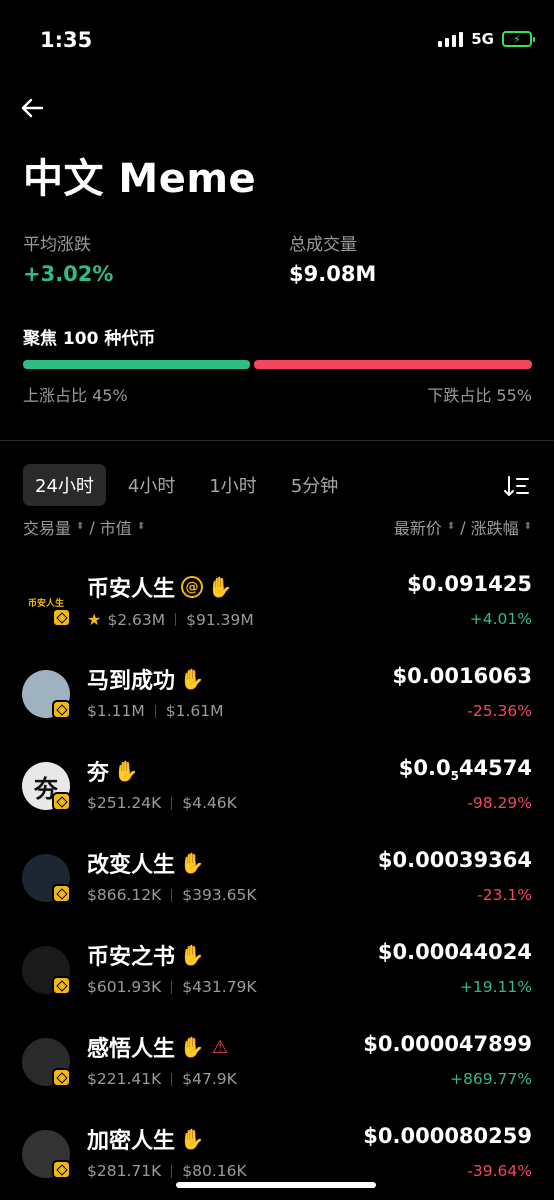 This screenshot has width=554, height=1200. What do you see at coordinates (136, 619) in the screenshot?
I see `token-volume: $2.63M` at bounding box center [136, 619].